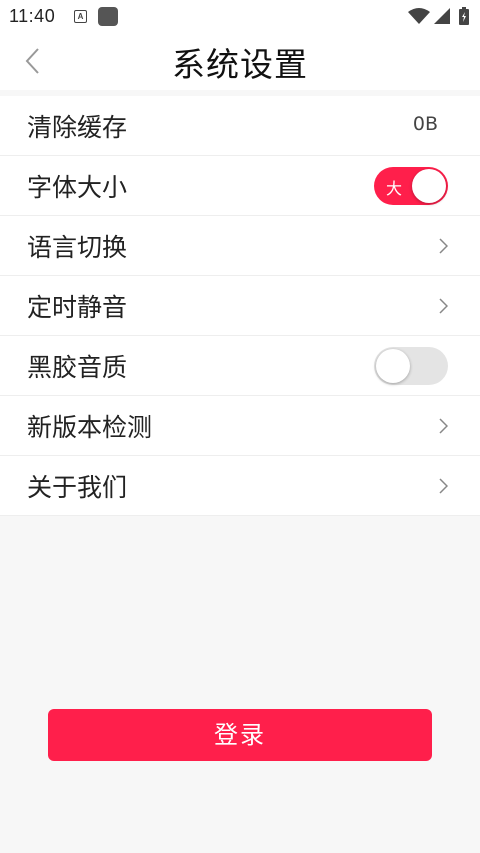  Describe the element at coordinates (419, 16) in the screenshot. I see `wifi-icon` at that location.